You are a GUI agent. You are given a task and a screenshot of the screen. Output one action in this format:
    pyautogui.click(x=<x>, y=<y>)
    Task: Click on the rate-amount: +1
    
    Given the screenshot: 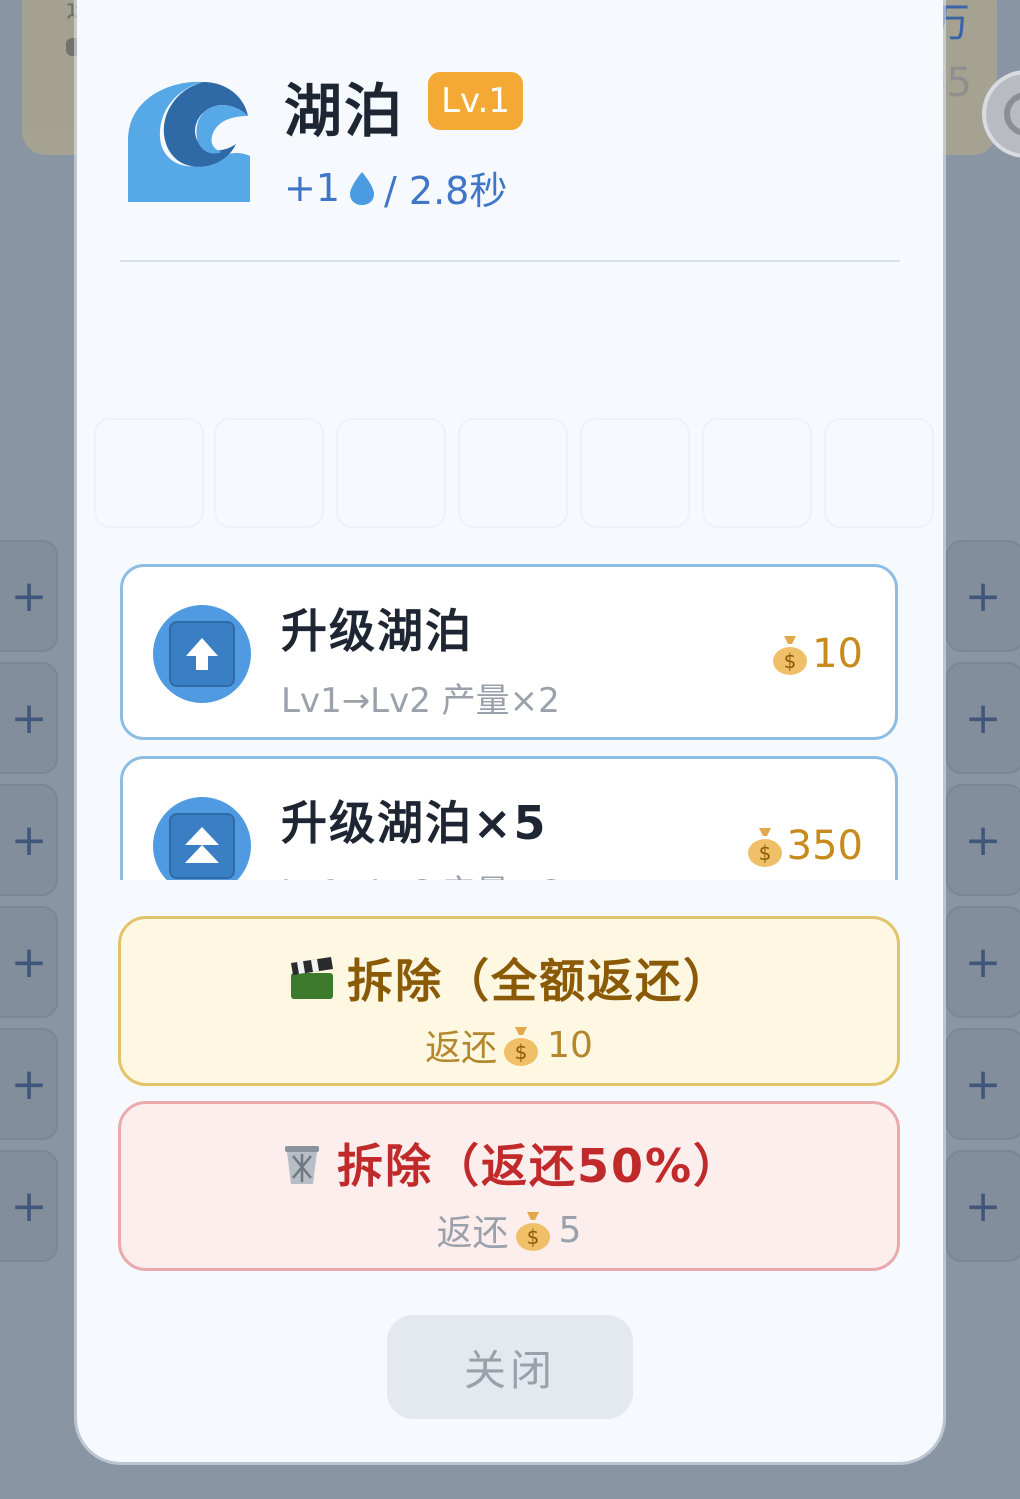 What is the action you would take?
    pyautogui.click(x=312, y=187)
    